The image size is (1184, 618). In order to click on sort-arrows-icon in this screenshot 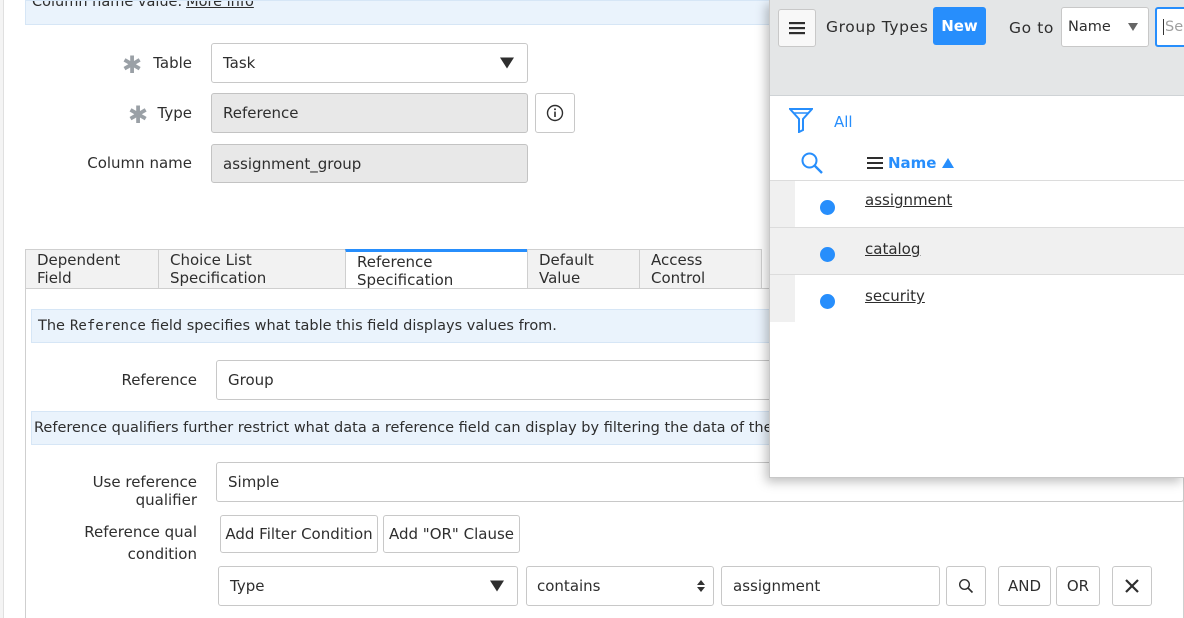, I will do `click(701, 586)`.